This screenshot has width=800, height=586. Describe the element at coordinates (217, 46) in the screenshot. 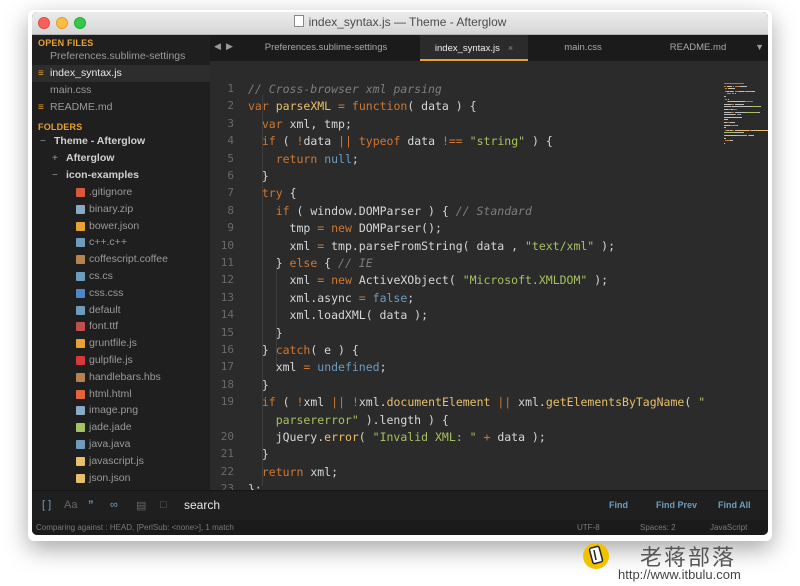

I see `tab-prev-icon: ◀` at that location.